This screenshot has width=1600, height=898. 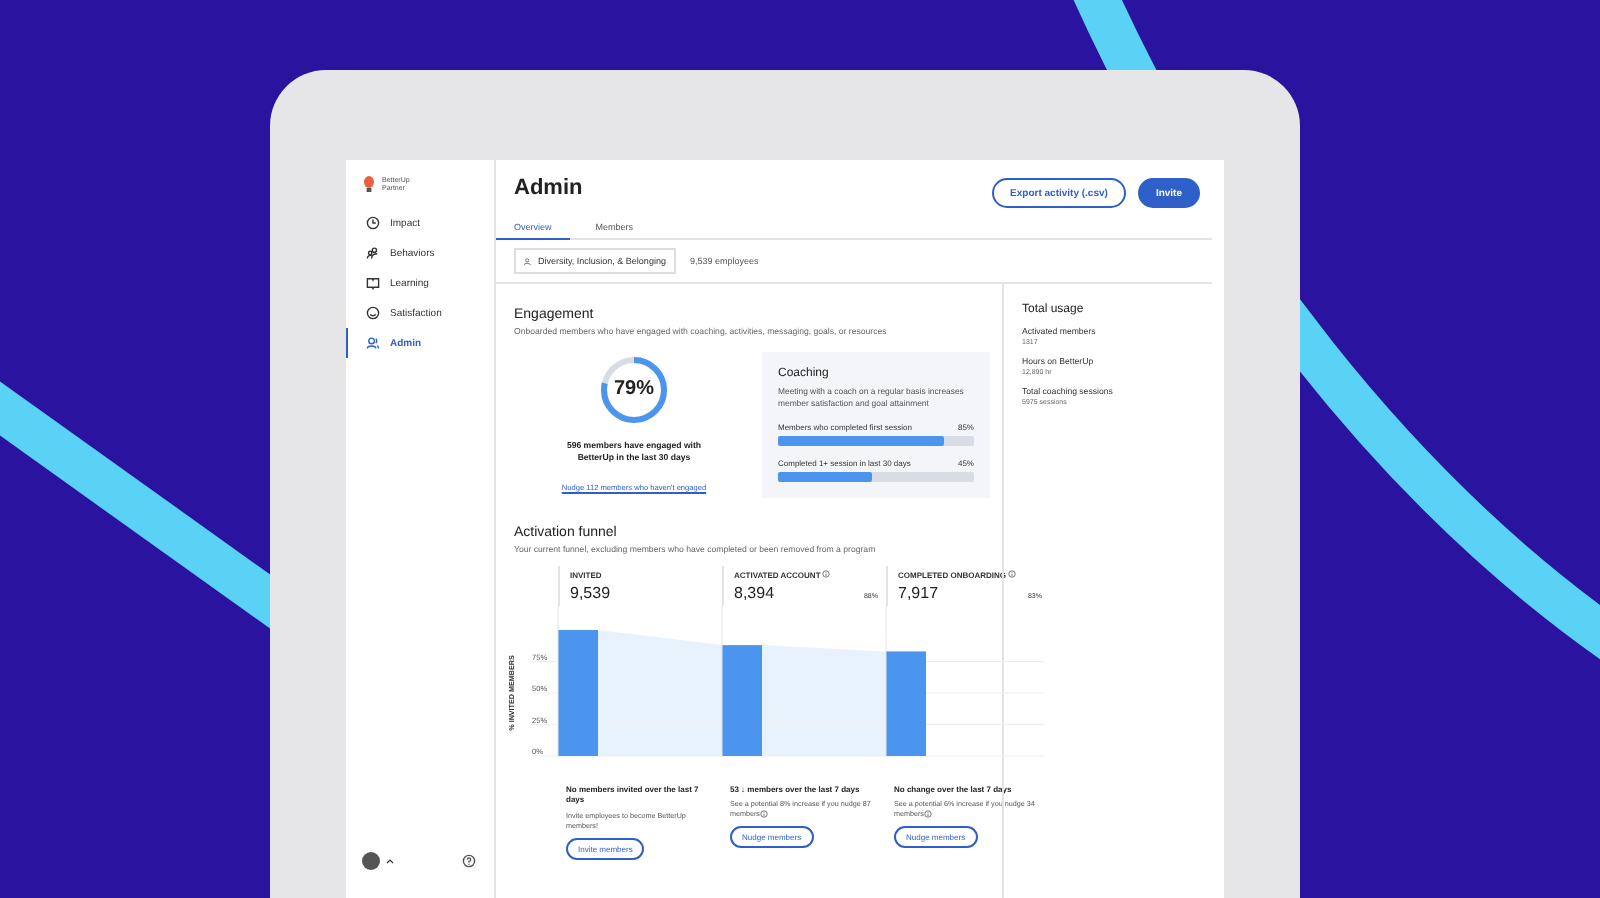 I want to click on lightbulb-icon, so click(x=369, y=184).